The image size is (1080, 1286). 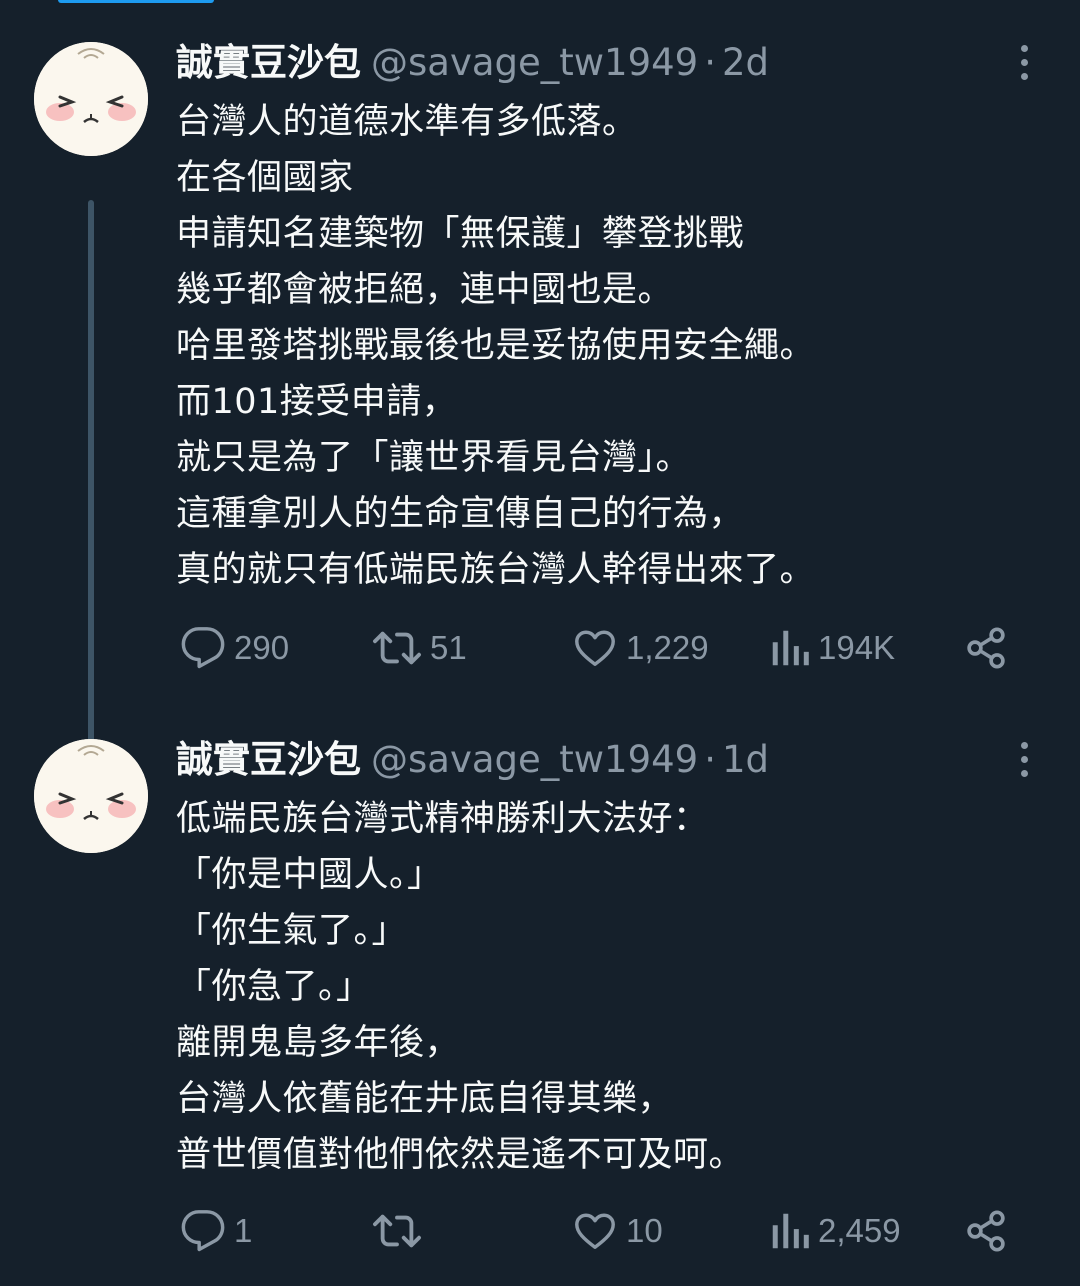 What do you see at coordinates (667, 647) in the screenshot?
I see `like-count: 1,229` at bounding box center [667, 647].